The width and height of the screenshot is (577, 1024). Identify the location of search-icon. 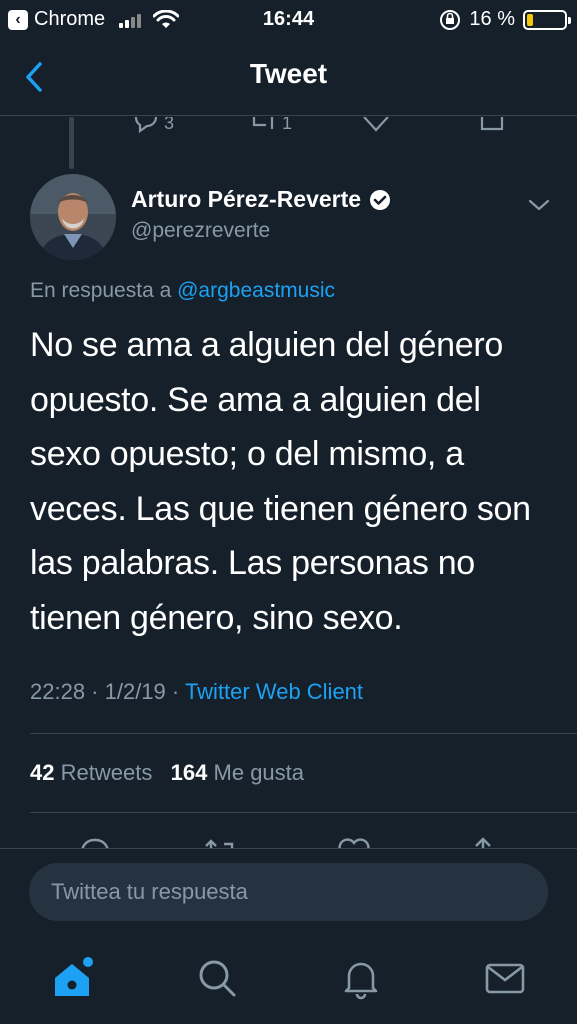
(217, 978).